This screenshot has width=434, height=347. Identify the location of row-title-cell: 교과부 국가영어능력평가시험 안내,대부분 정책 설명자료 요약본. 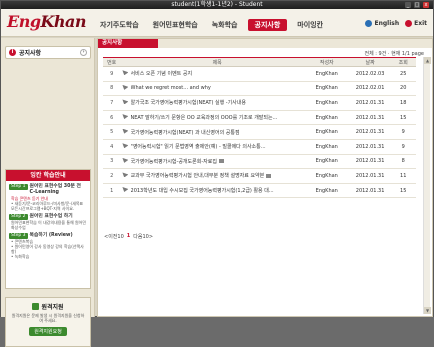
(217, 176).